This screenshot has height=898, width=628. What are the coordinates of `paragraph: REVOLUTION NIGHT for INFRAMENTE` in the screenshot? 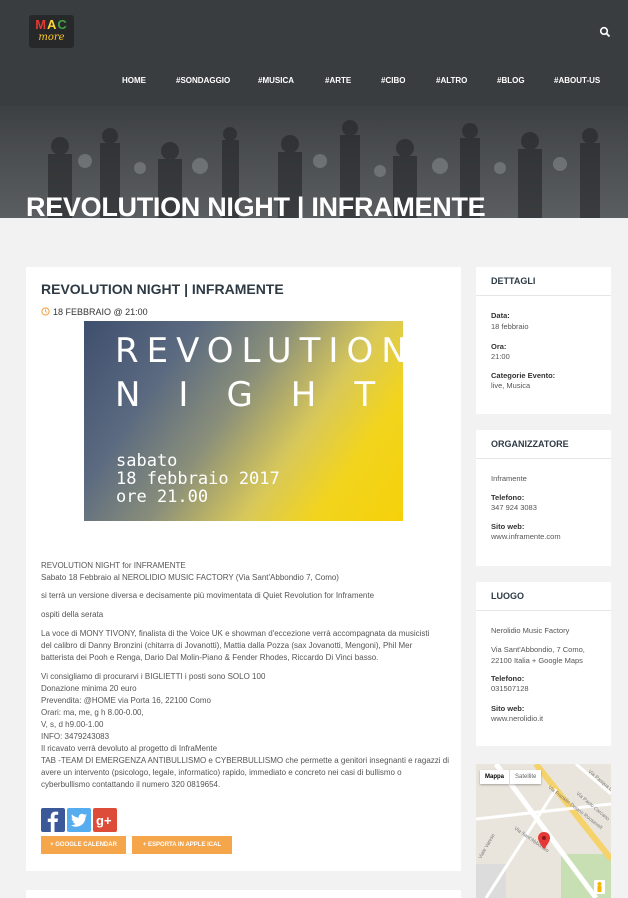 It's located at (113, 565).